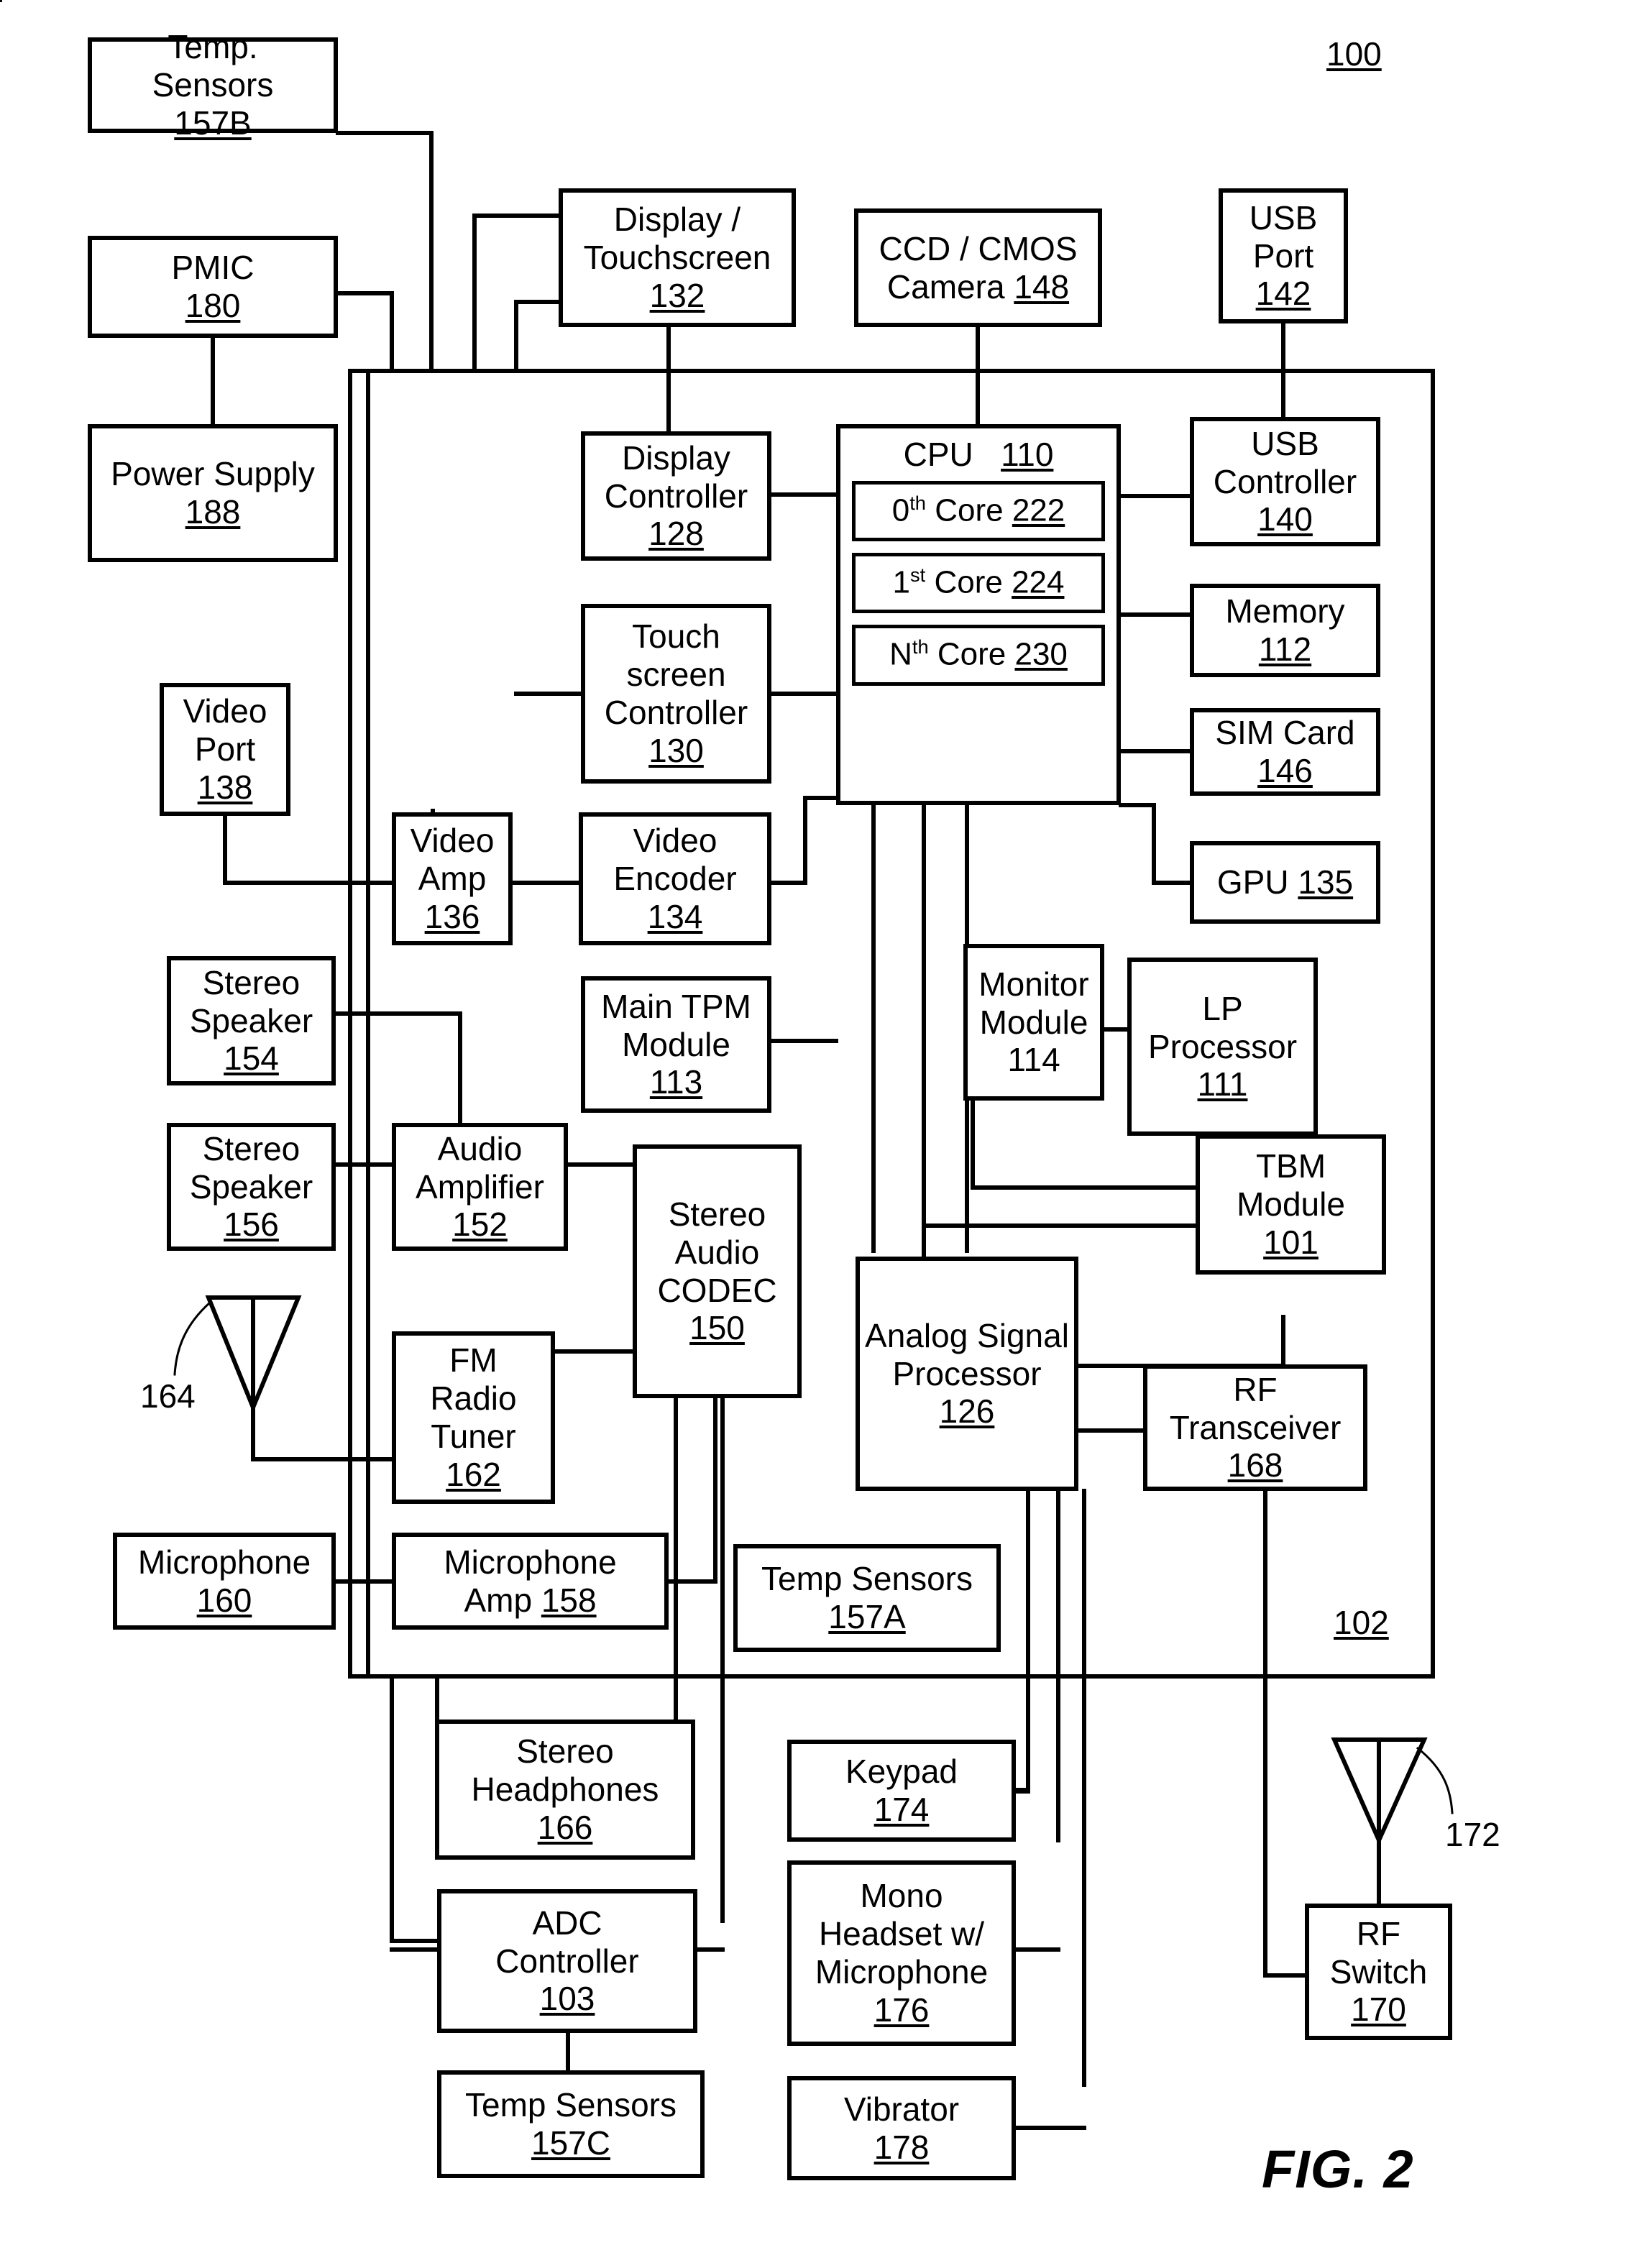 This screenshot has height=2268, width=1637. I want to click on block-label-line: Touchscreen, so click(677, 258).